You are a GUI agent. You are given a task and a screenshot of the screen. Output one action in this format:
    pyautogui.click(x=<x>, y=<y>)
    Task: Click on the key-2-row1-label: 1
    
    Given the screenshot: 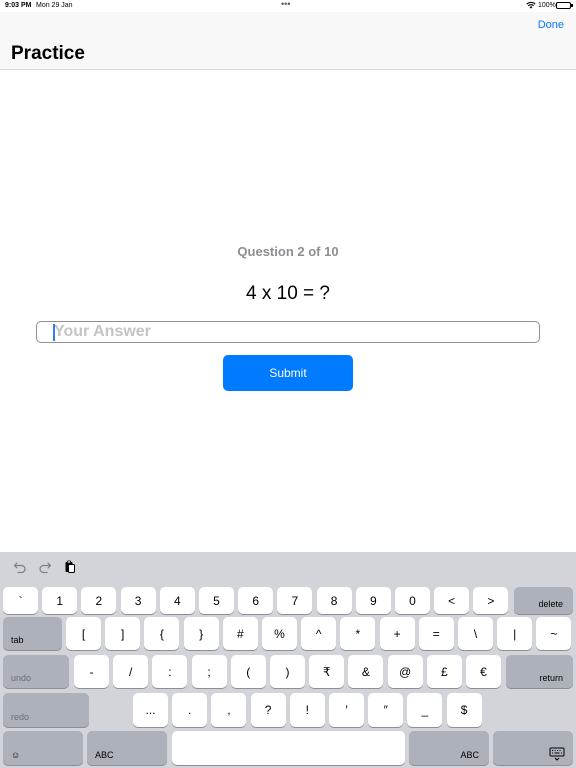 What is the action you would take?
    pyautogui.click(x=60, y=600)
    